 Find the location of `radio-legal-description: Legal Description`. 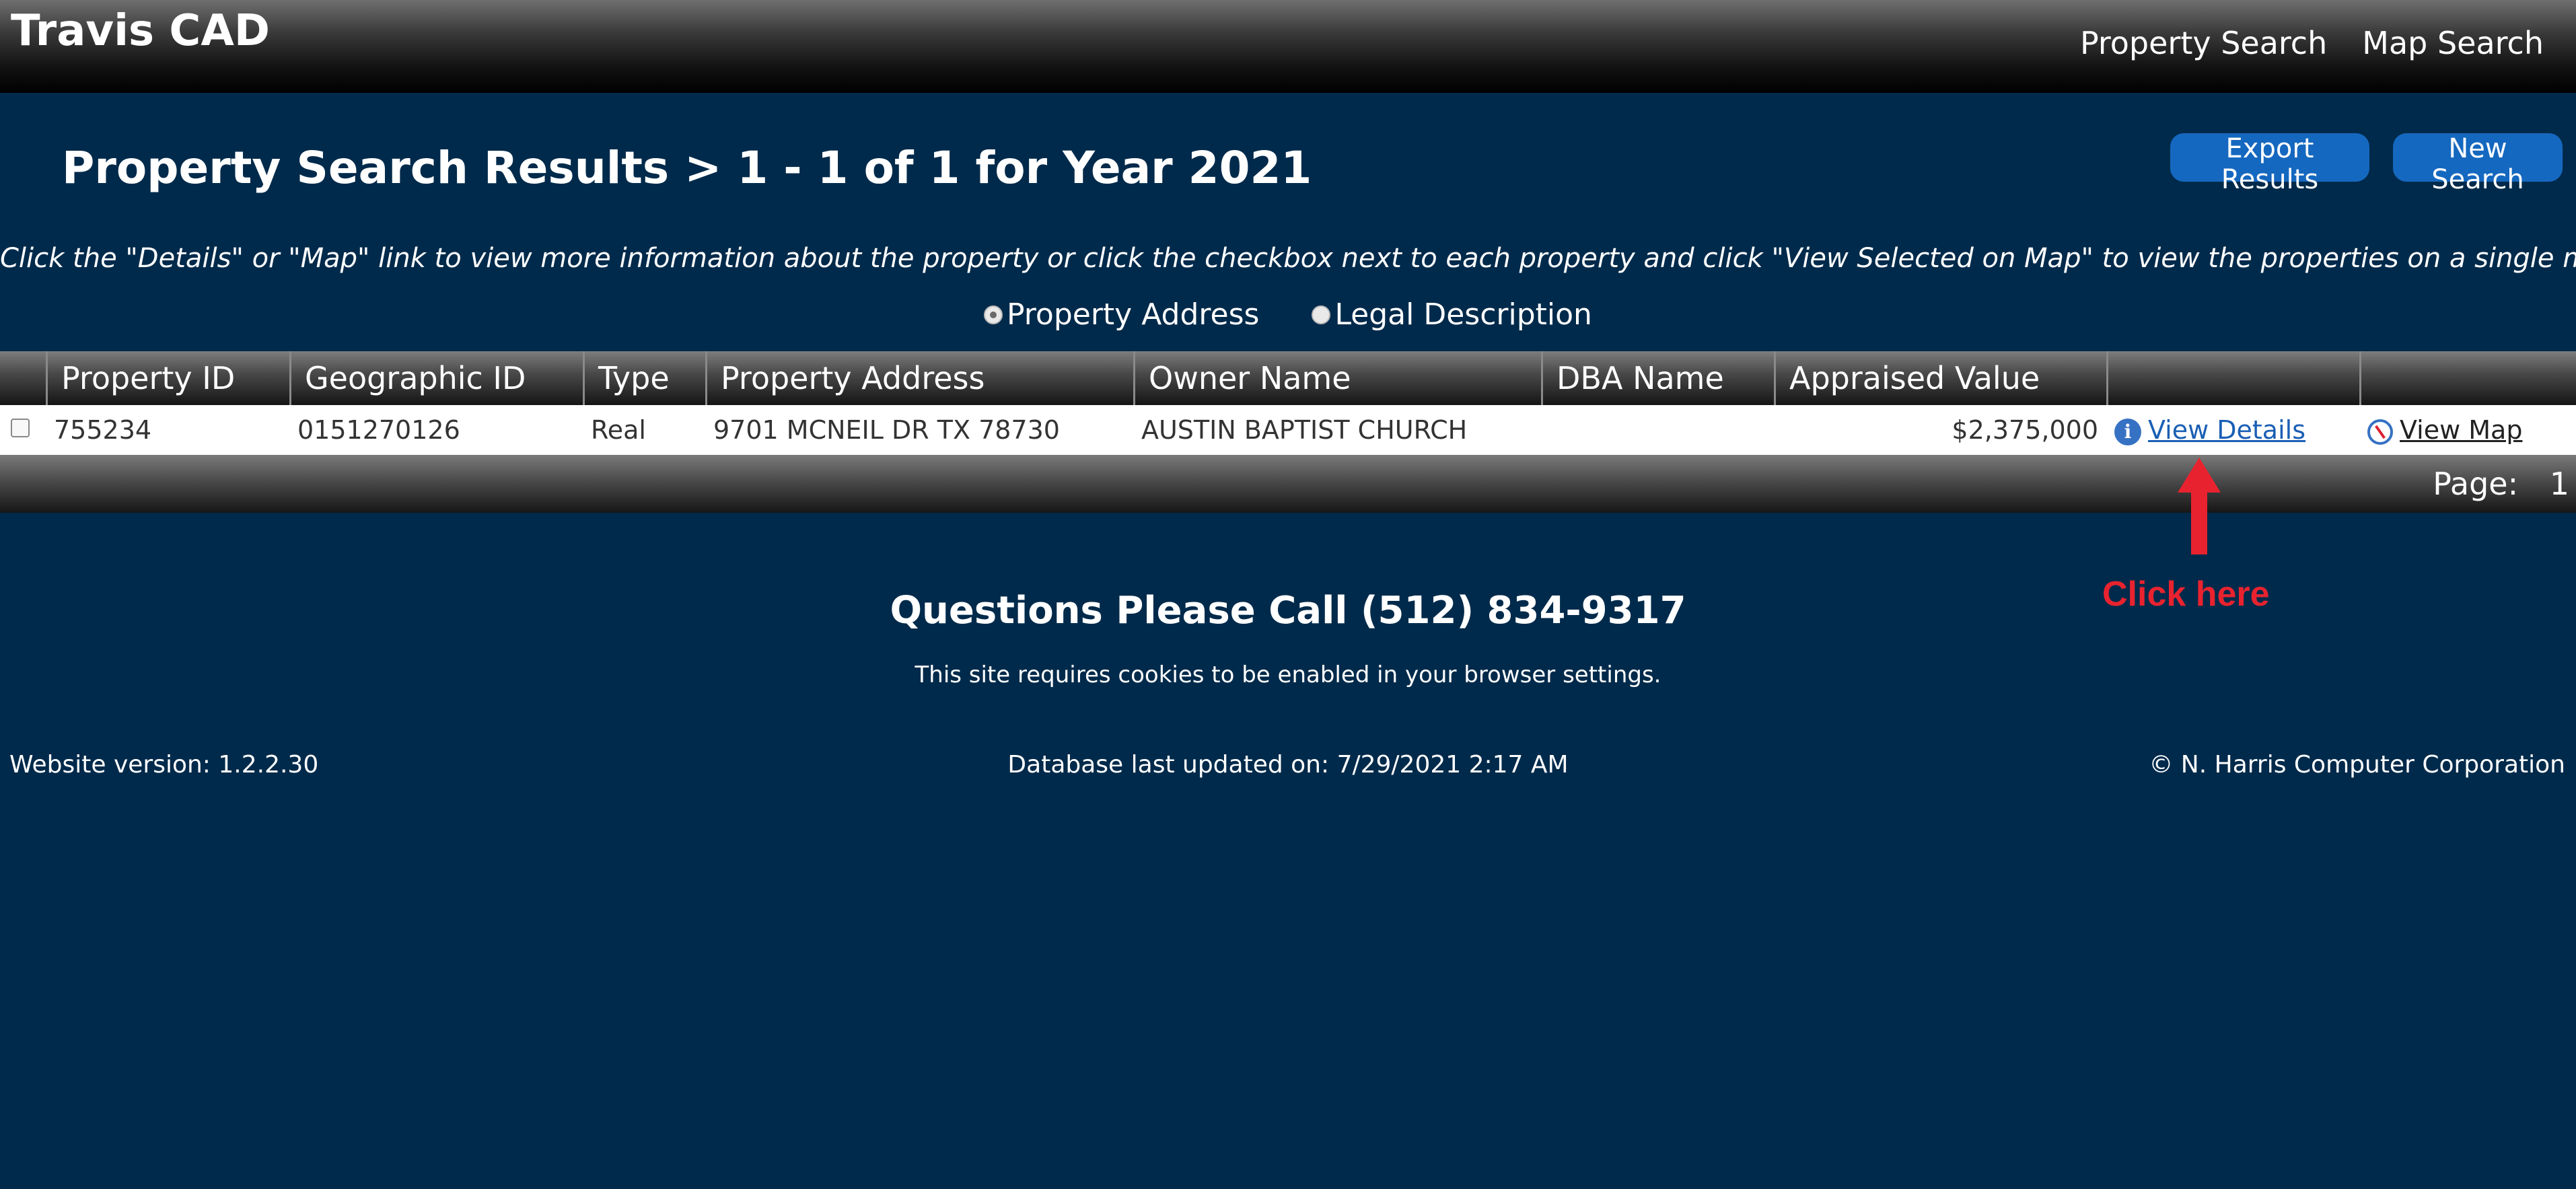

radio-legal-description: Legal Description is located at coordinates (1452, 315).